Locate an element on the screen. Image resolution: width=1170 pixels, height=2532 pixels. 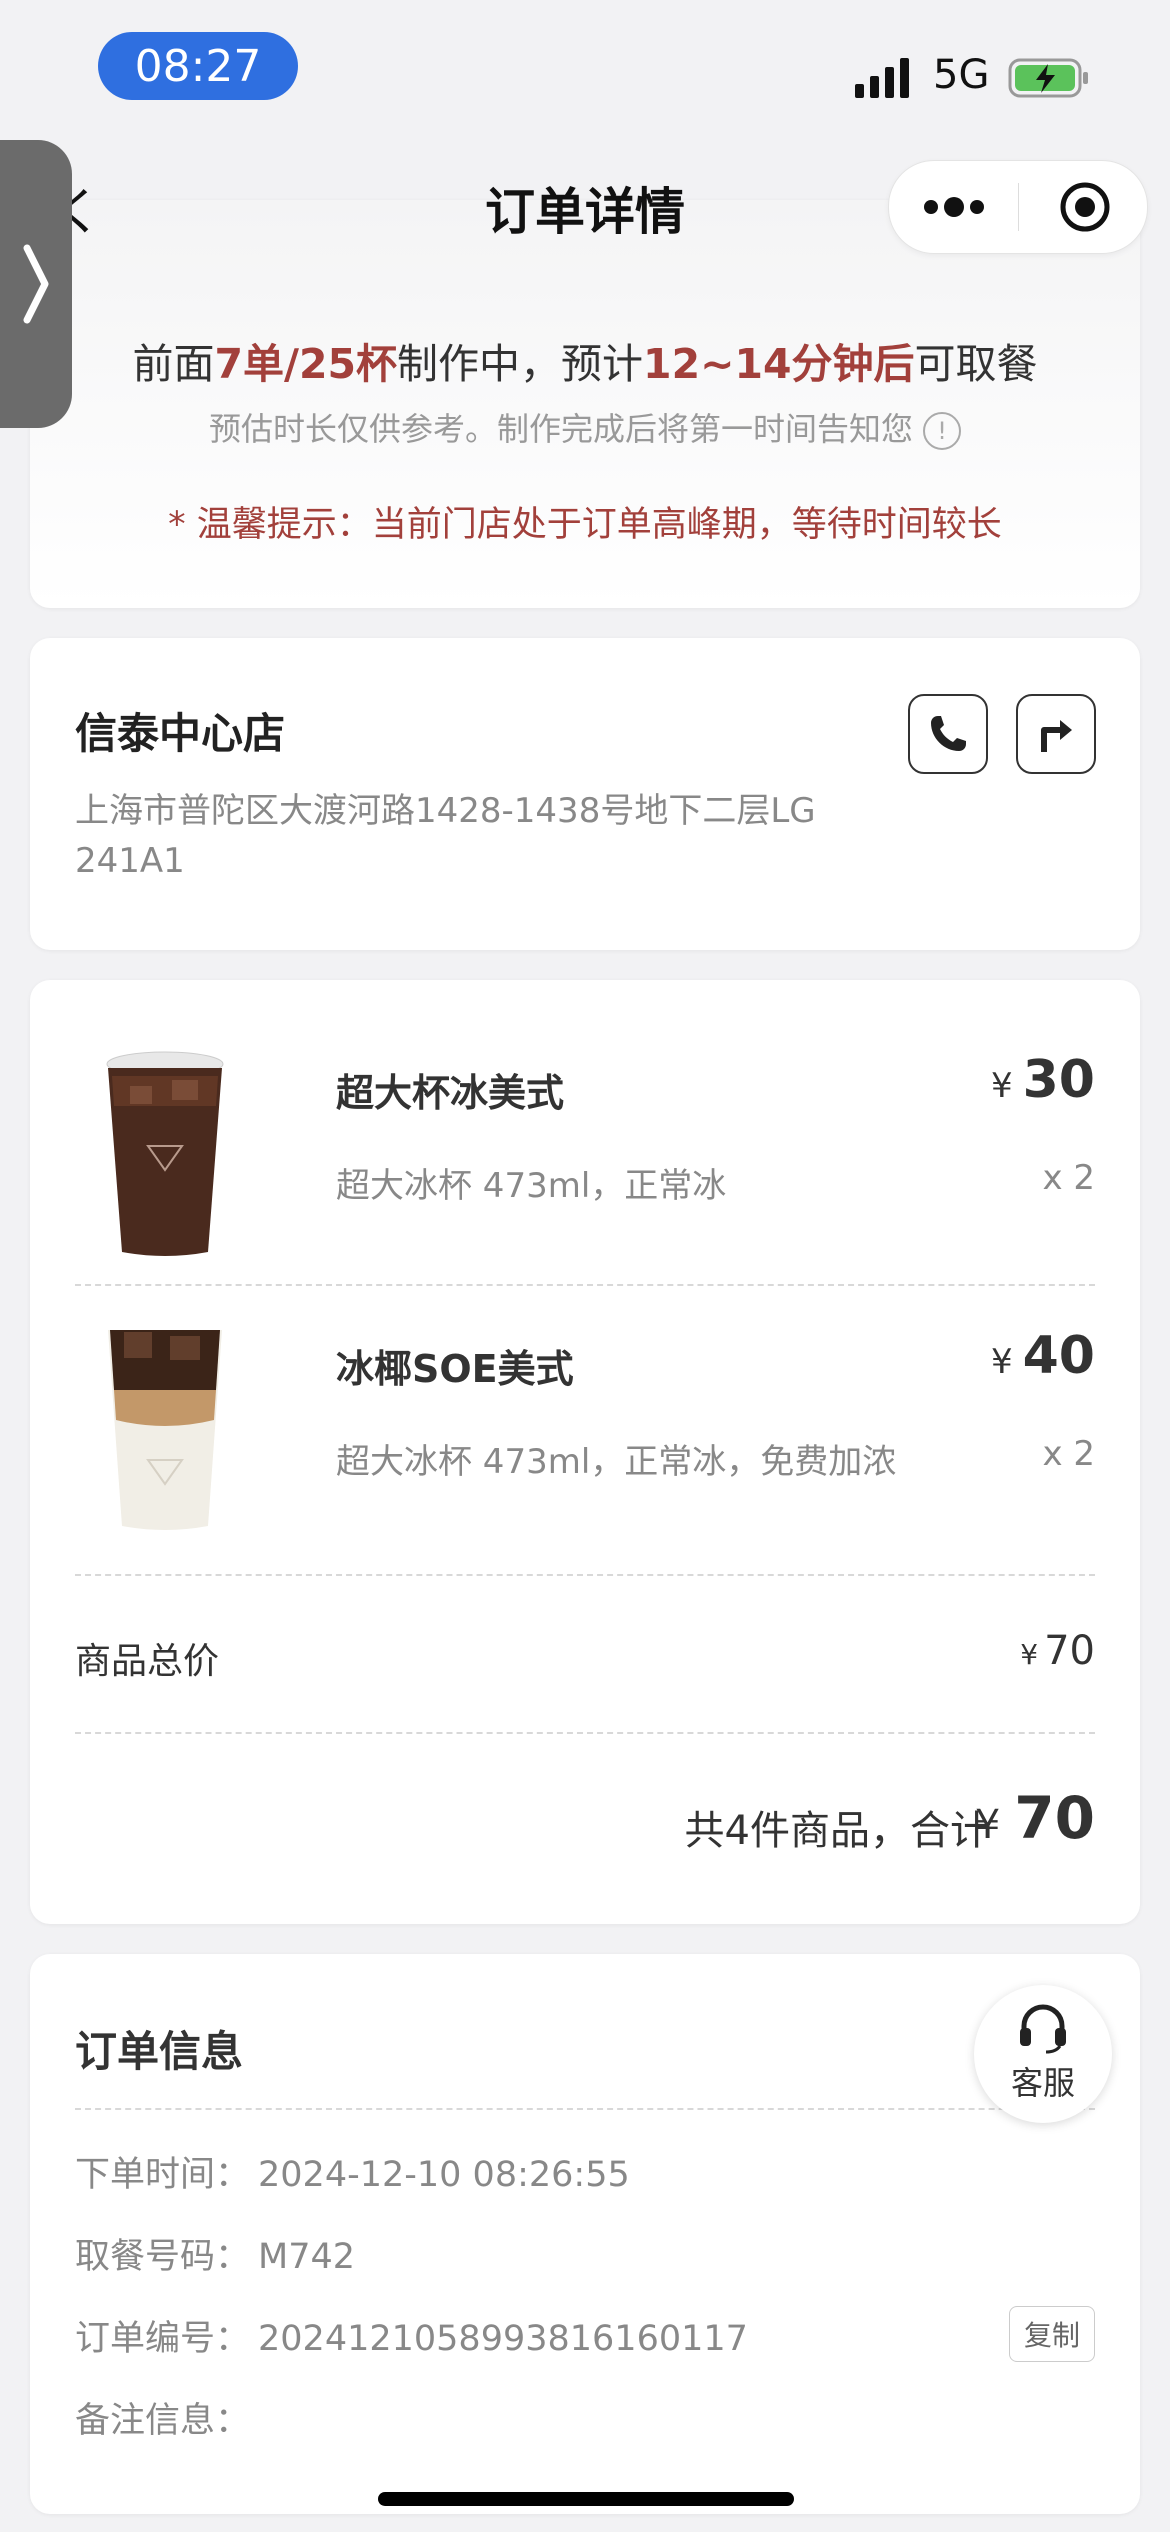
miniapp-capsule is located at coordinates (1018, 207).